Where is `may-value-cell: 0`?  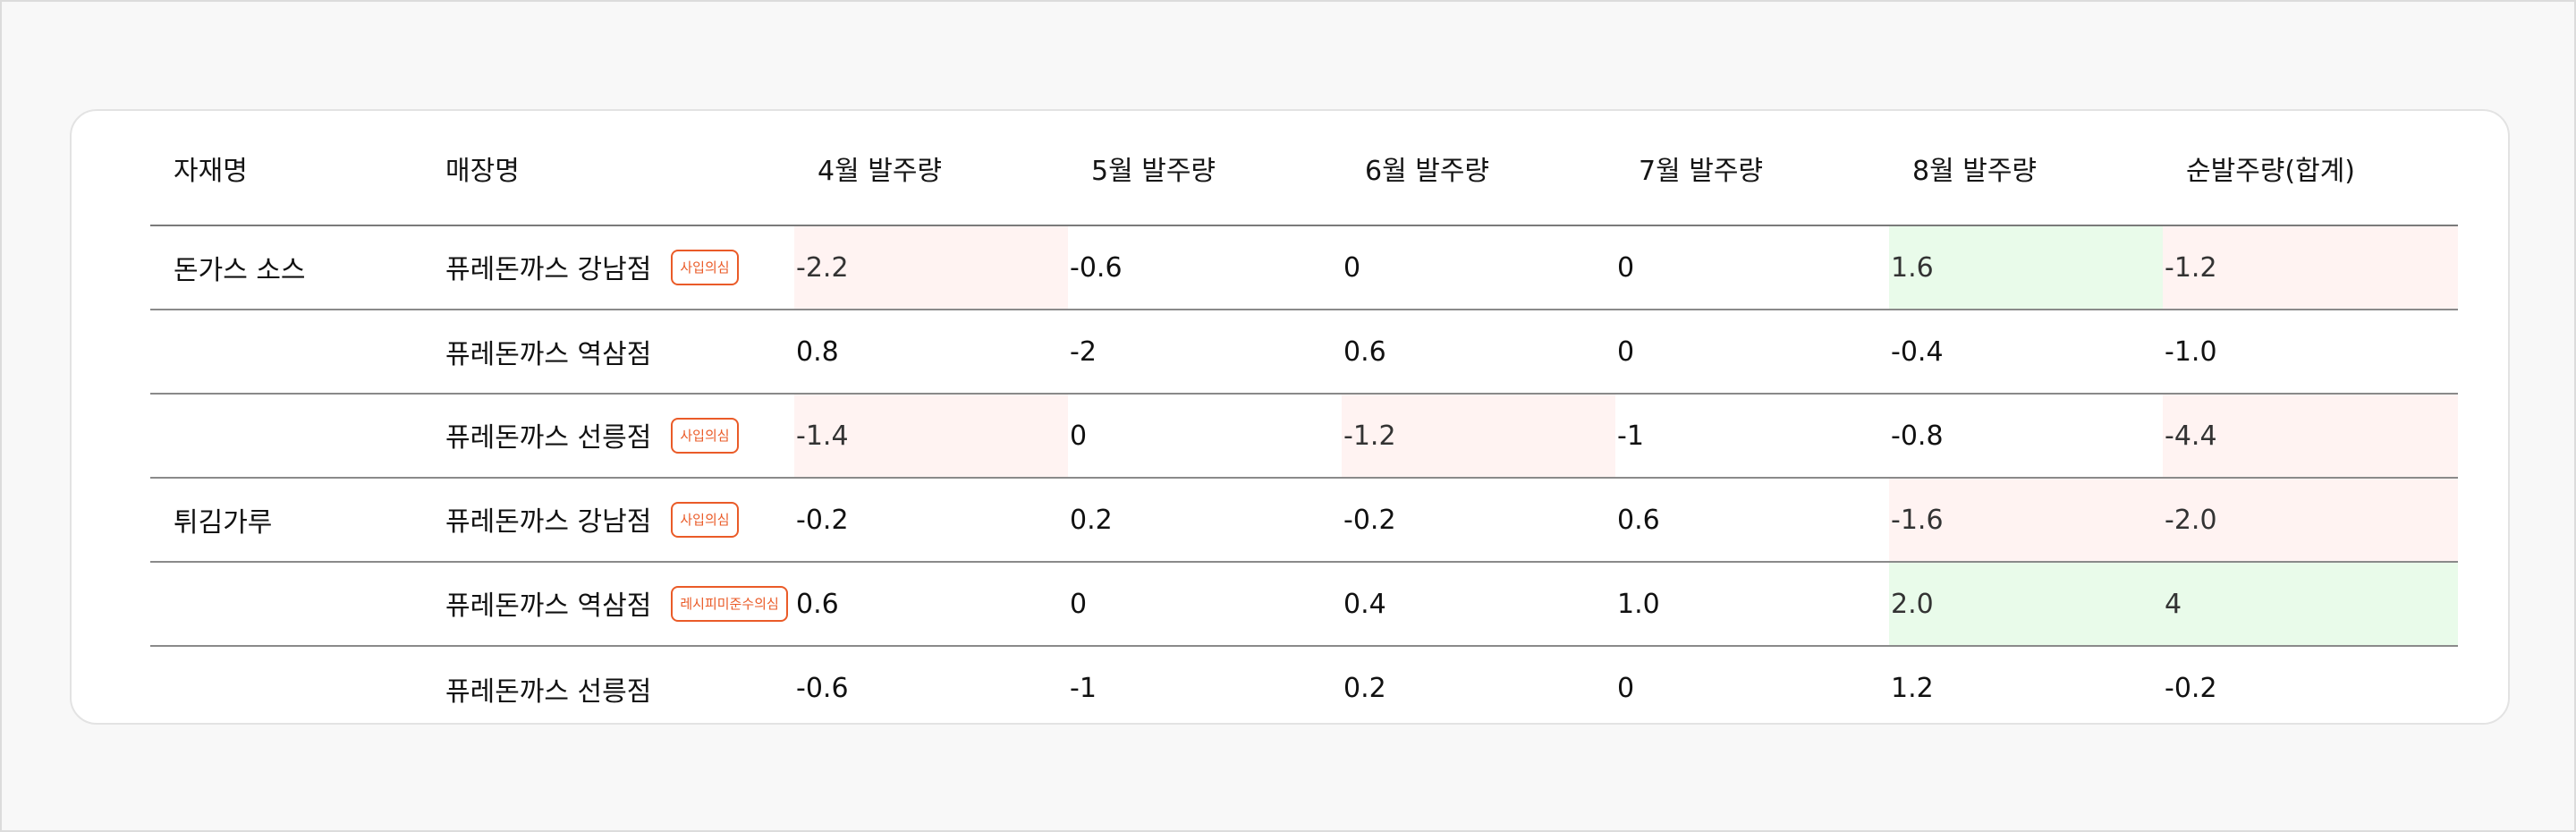 may-value-cell: 0 is located at coordinates (1205, 436).